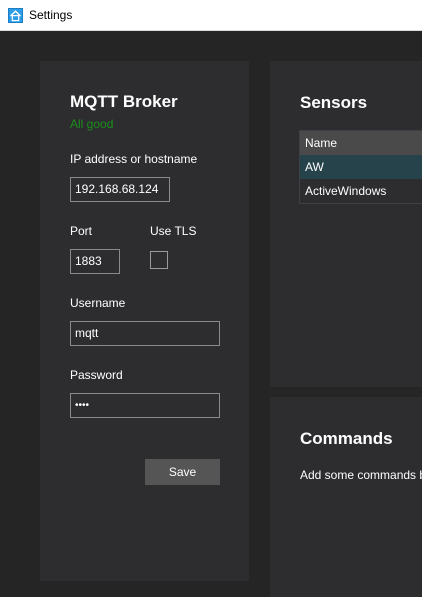 This screenshot has height=597, width=422. What do you see at coordinates (346, 497) in the screenshot?
I see `commands-panel: Commands Add some commands b` at bounding box center [346, 497].